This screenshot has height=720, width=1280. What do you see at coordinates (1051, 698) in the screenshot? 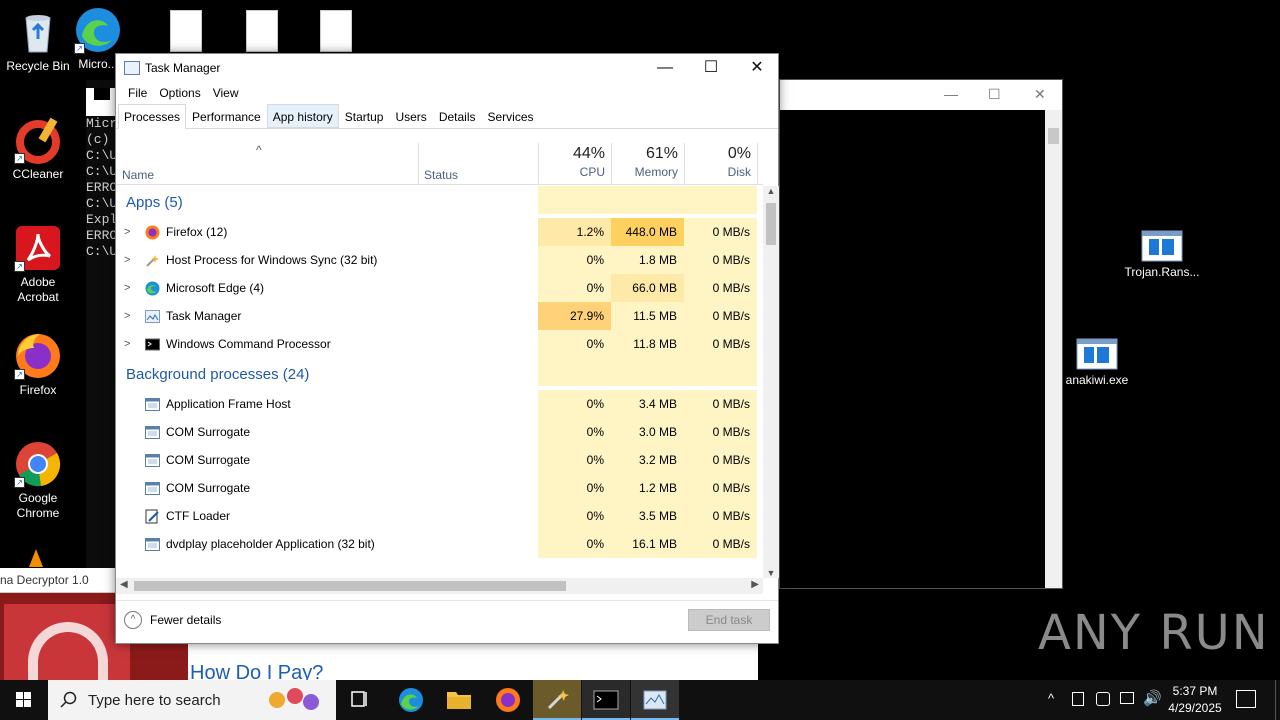
I see `chevron-up-icon: ^` at bounding box center [1051, 698].